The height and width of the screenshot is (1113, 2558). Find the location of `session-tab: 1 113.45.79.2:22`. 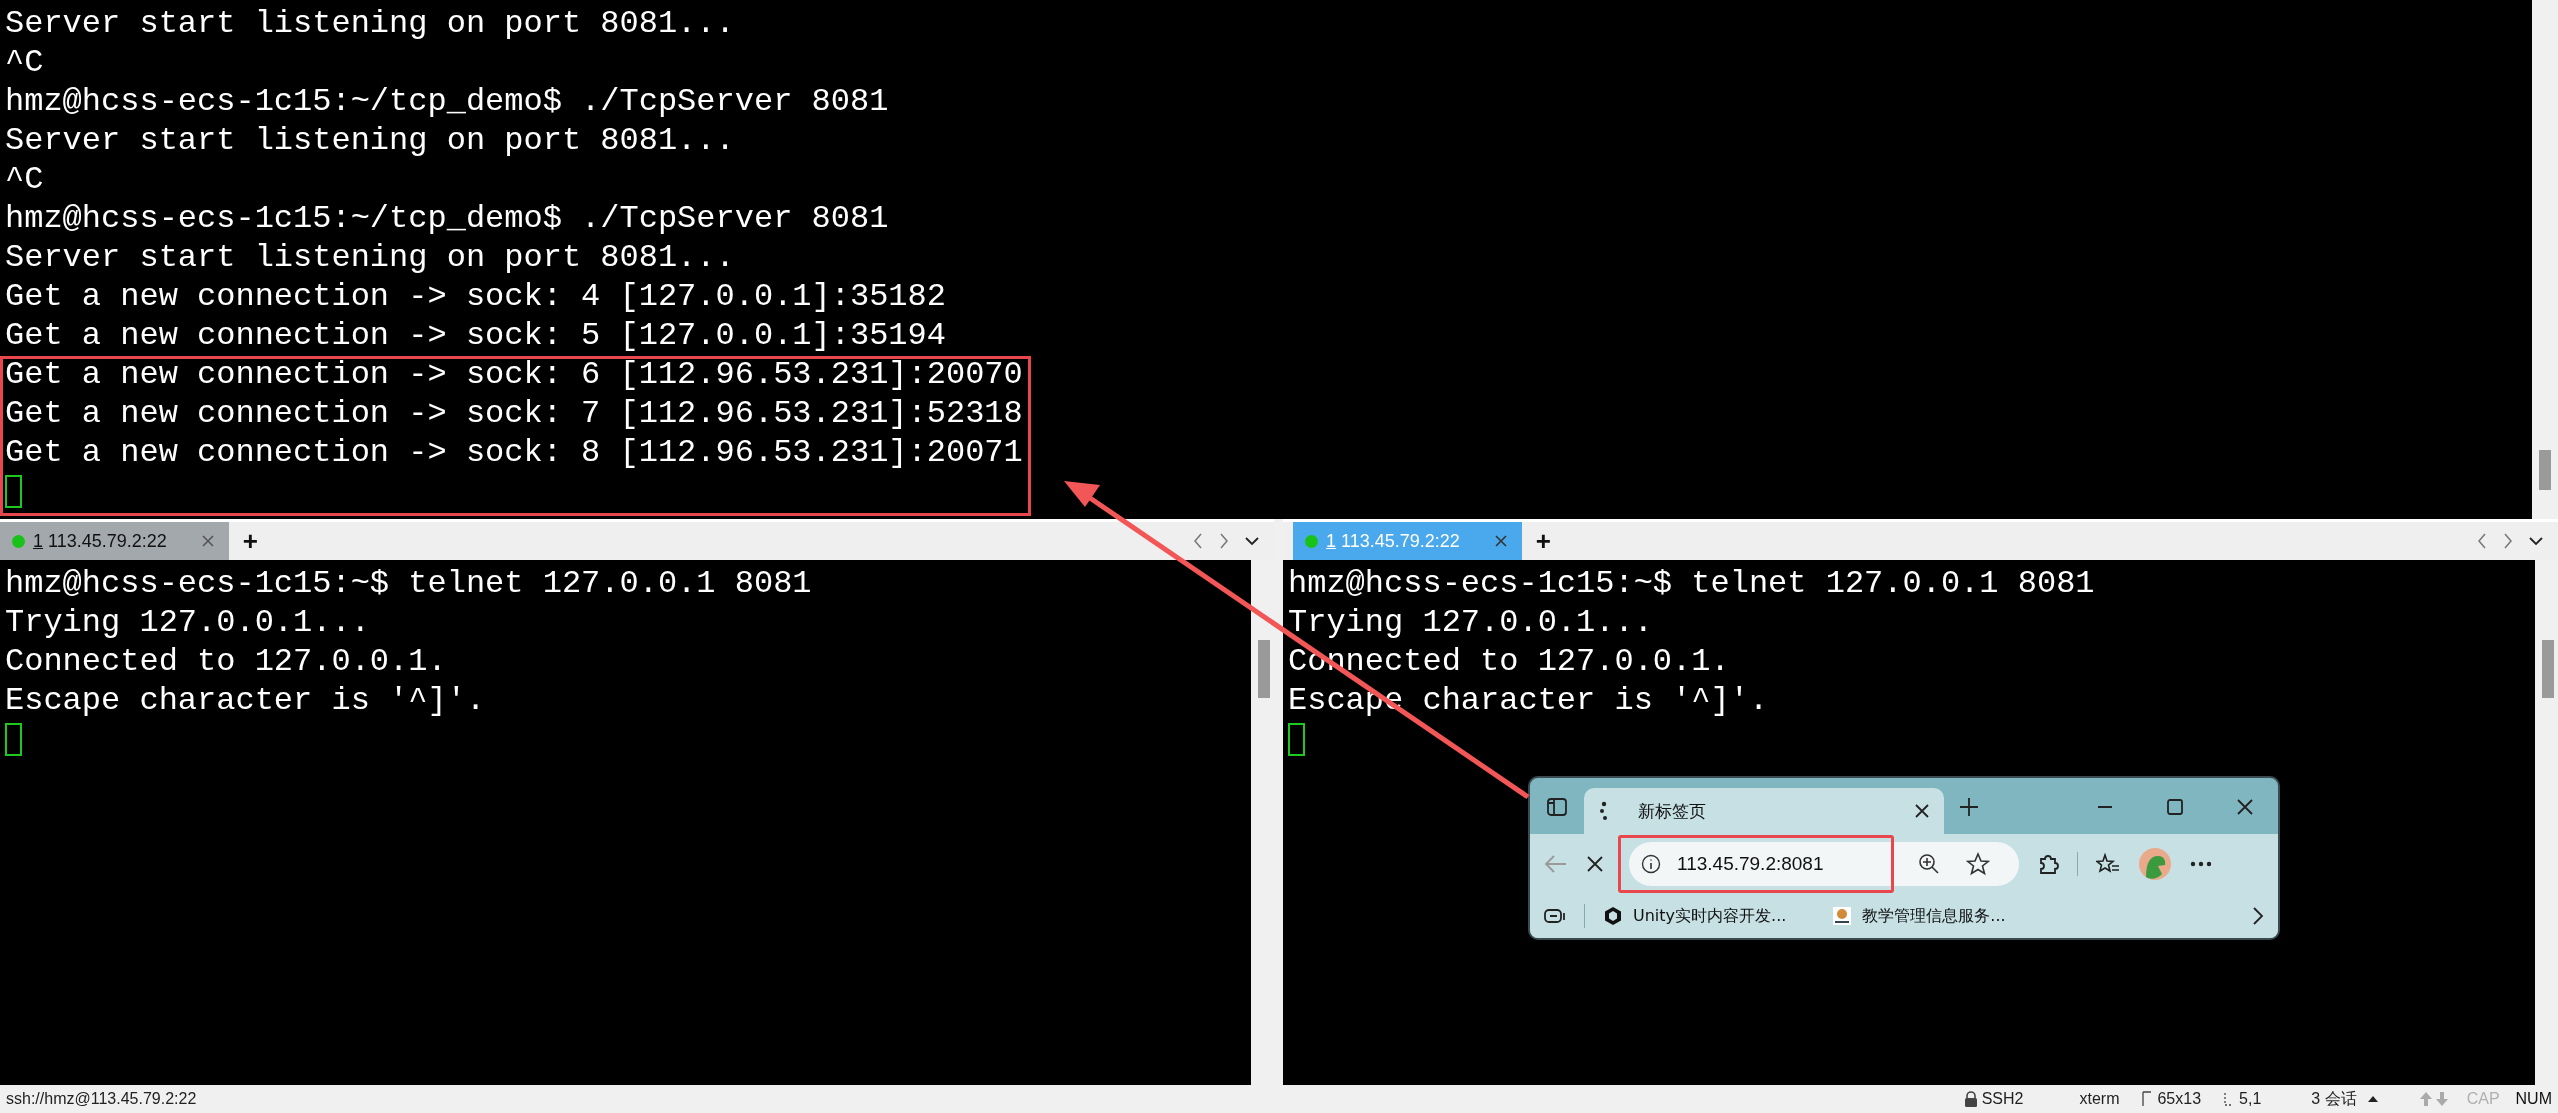

session-tab: 1 113.45.79.2:22 is located at coordinates (114, 541).